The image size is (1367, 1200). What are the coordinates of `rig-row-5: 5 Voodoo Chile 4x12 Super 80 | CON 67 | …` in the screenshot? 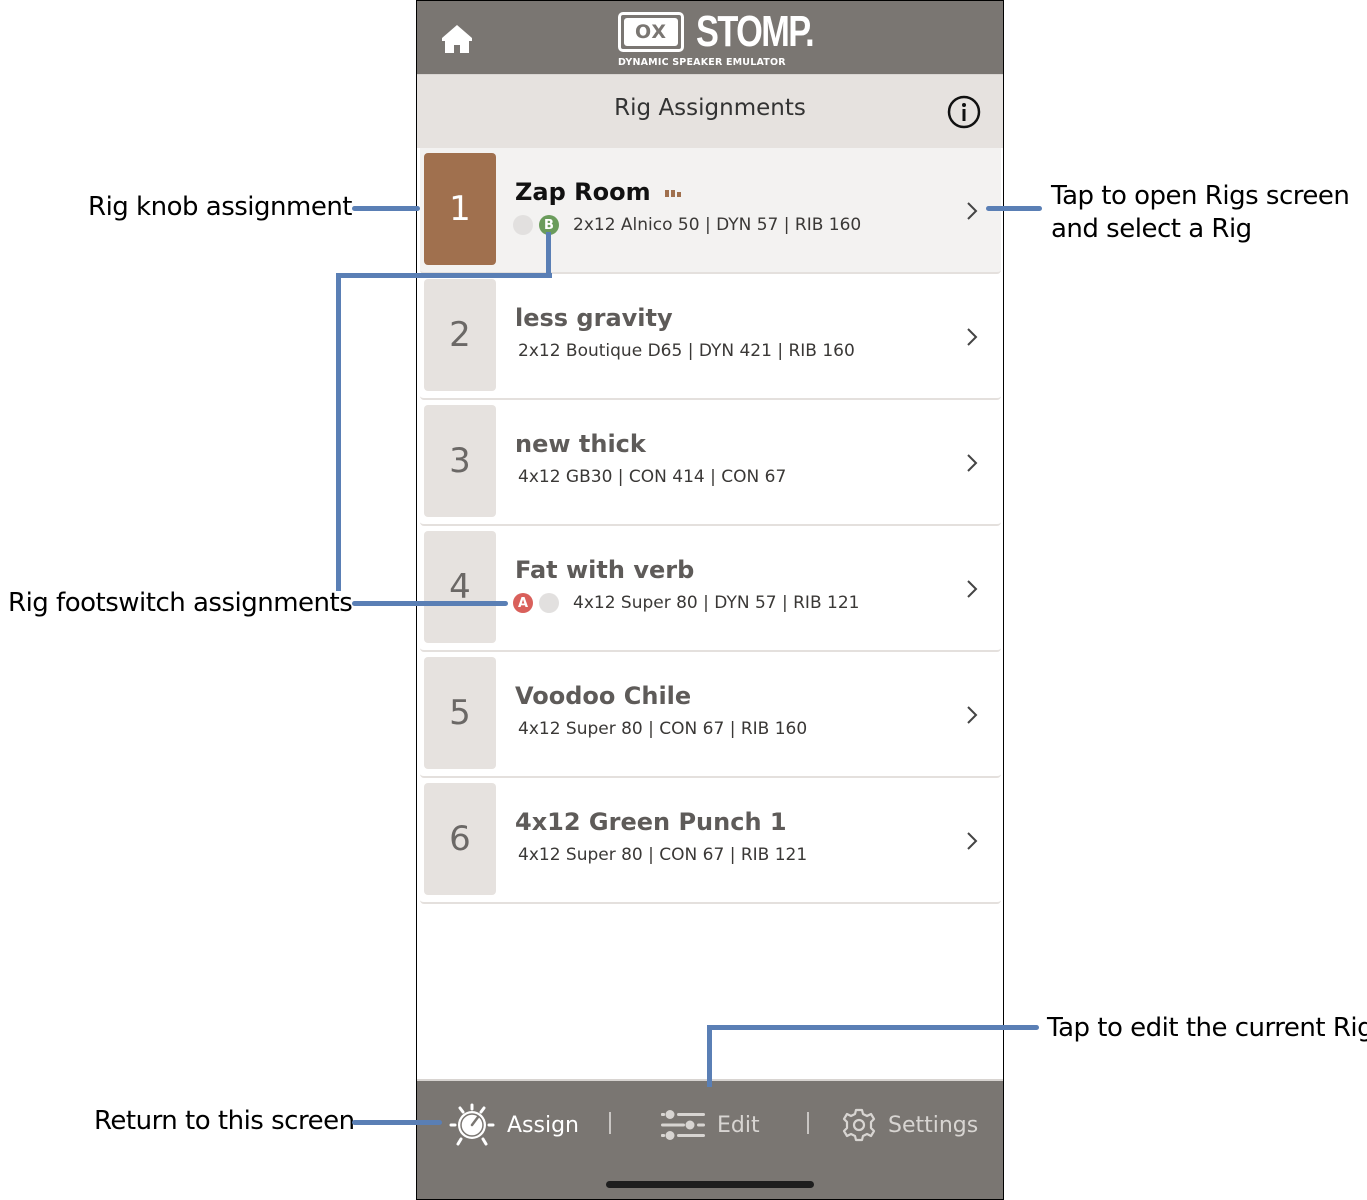 It's located at (710, 715).